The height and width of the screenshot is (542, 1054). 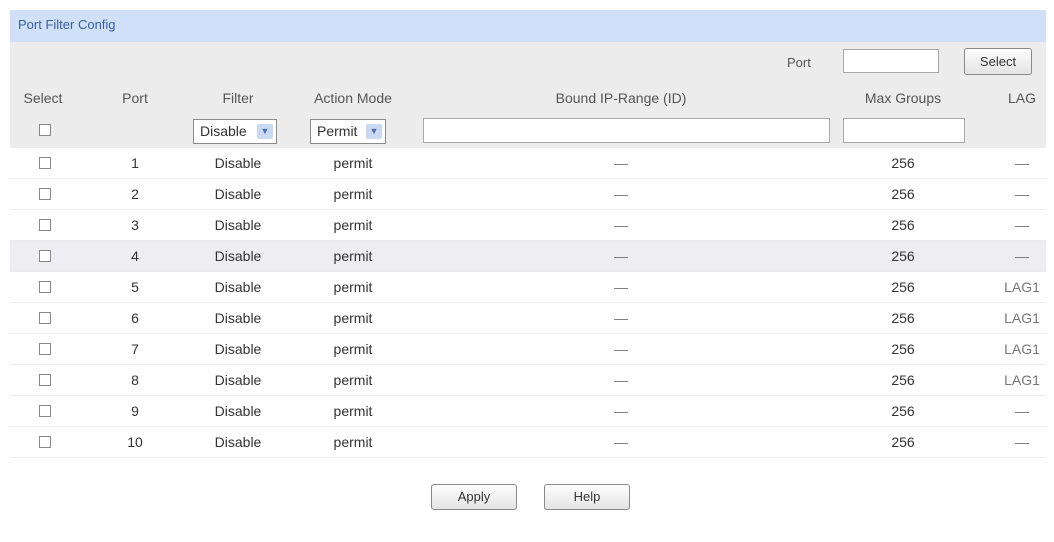 What do you see at coordinates (135, 194) in the screenshot?
I see `port-cell: 2` at bounding box center [135, 194].